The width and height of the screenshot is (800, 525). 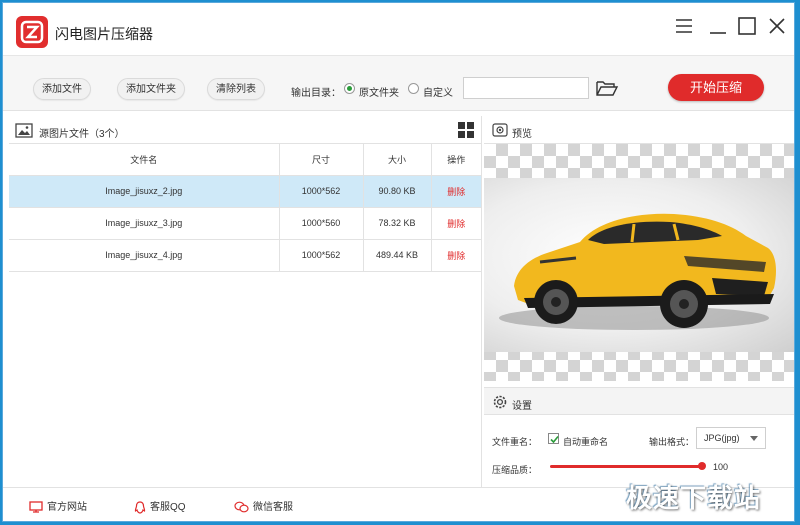 I want to click on checkmark-icon, so click(x=554, y=439).